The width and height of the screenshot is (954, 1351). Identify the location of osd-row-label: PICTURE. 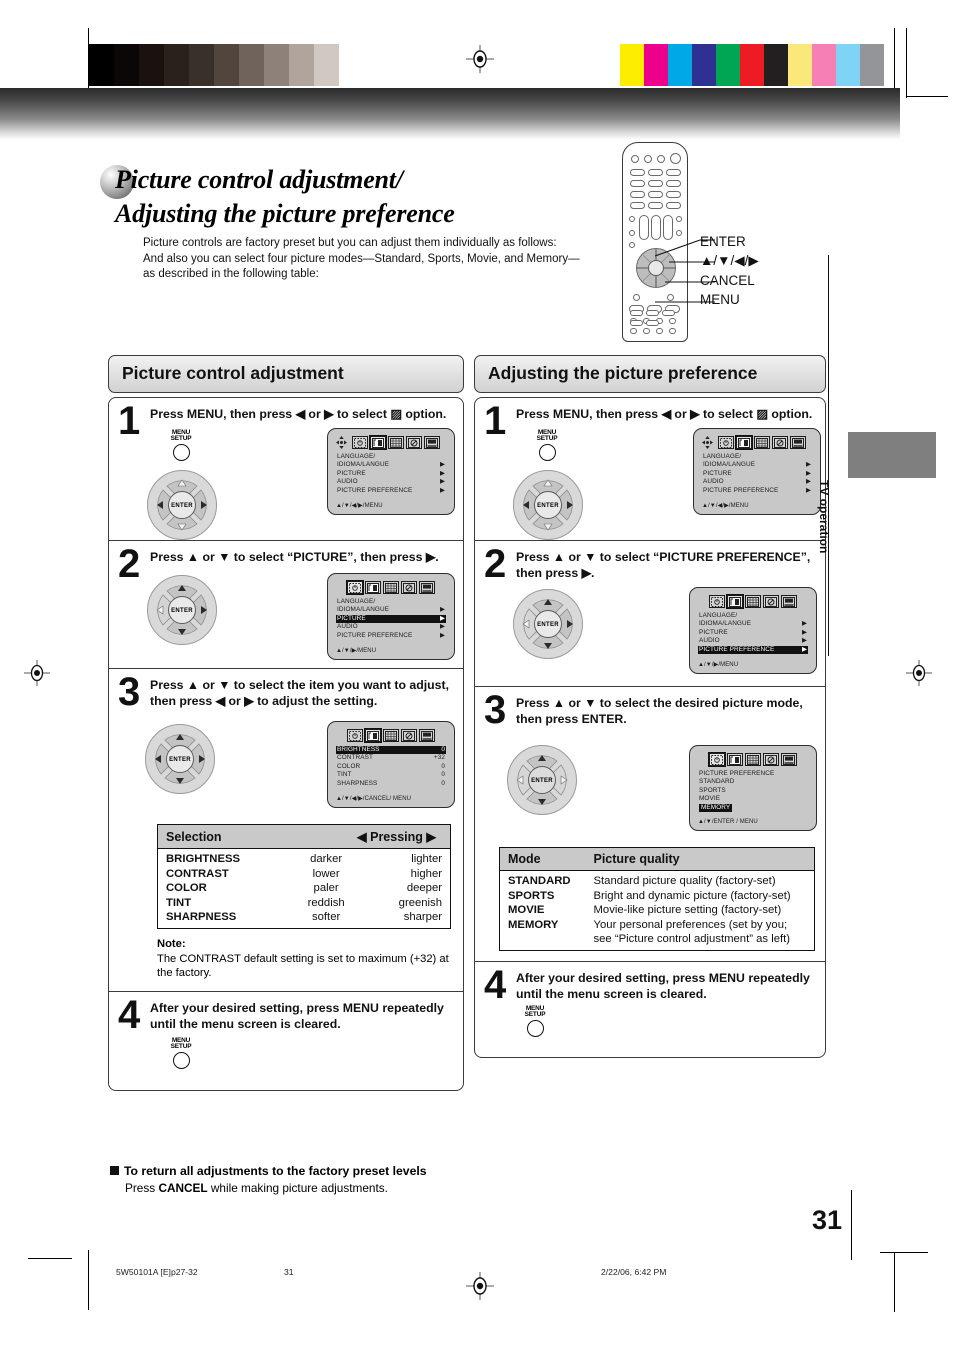
(351, 473).